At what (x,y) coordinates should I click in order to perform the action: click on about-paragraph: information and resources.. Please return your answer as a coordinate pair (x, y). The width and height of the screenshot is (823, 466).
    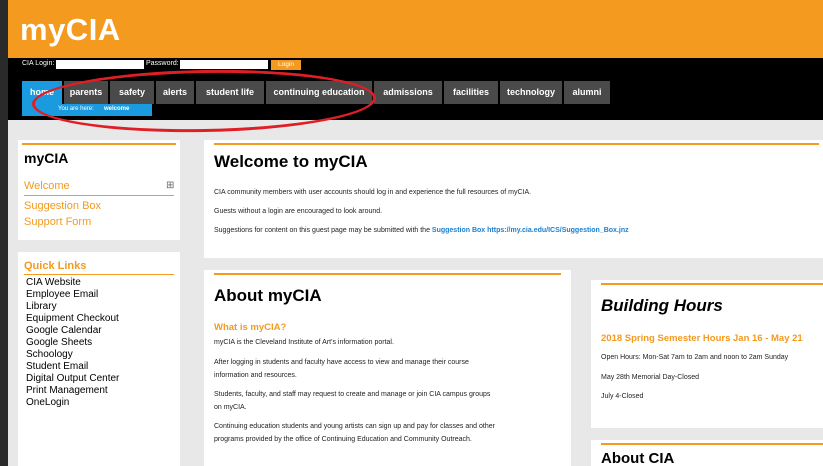
    Looking at the image, I should click on (255, 375).